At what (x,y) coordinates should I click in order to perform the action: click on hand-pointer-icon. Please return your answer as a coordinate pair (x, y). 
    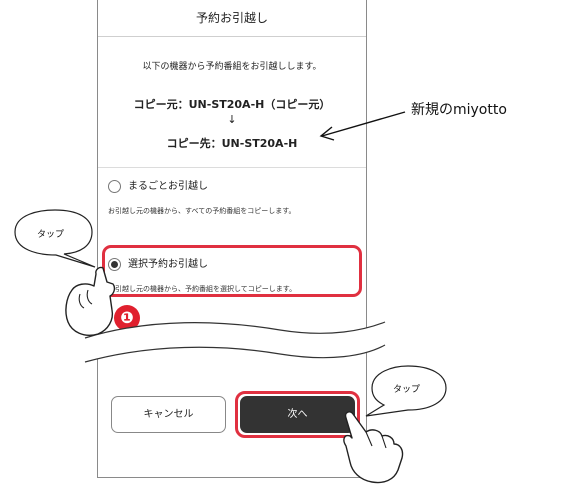
    Looking at the image, I should click on (373, 447).